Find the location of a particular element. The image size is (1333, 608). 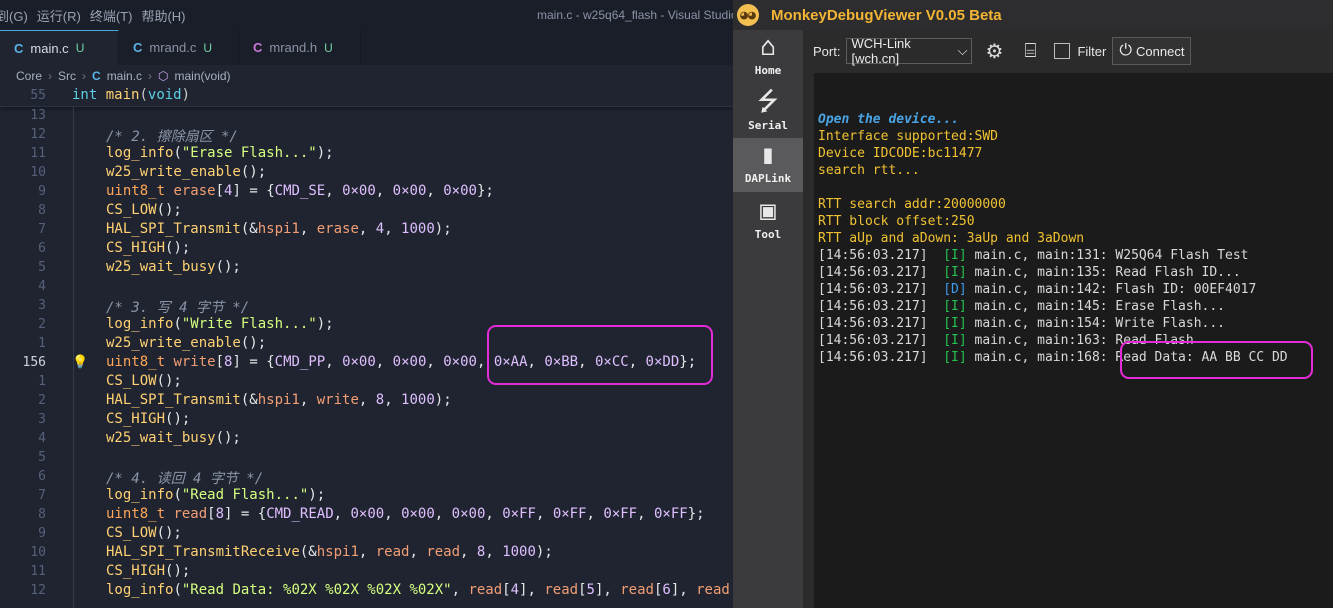

window-title: main.c - w25q64_flash - Visual Studio is located at coordinates (635, 15).